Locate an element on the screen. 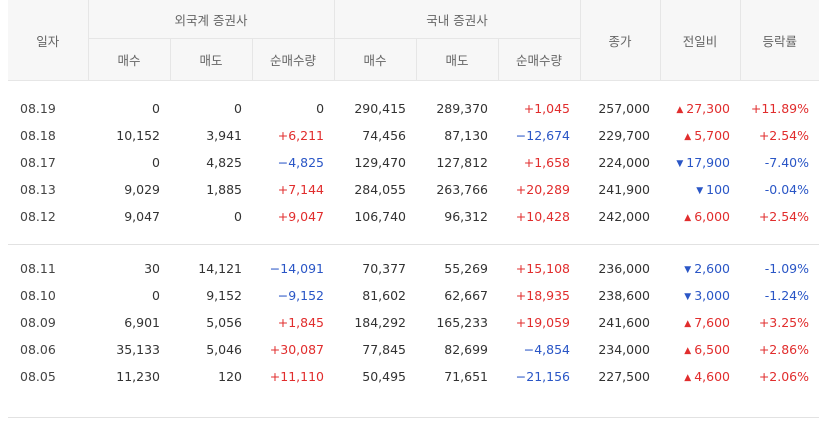  change-cell: ▲ 6,000 is located at coordinates (700, 216).